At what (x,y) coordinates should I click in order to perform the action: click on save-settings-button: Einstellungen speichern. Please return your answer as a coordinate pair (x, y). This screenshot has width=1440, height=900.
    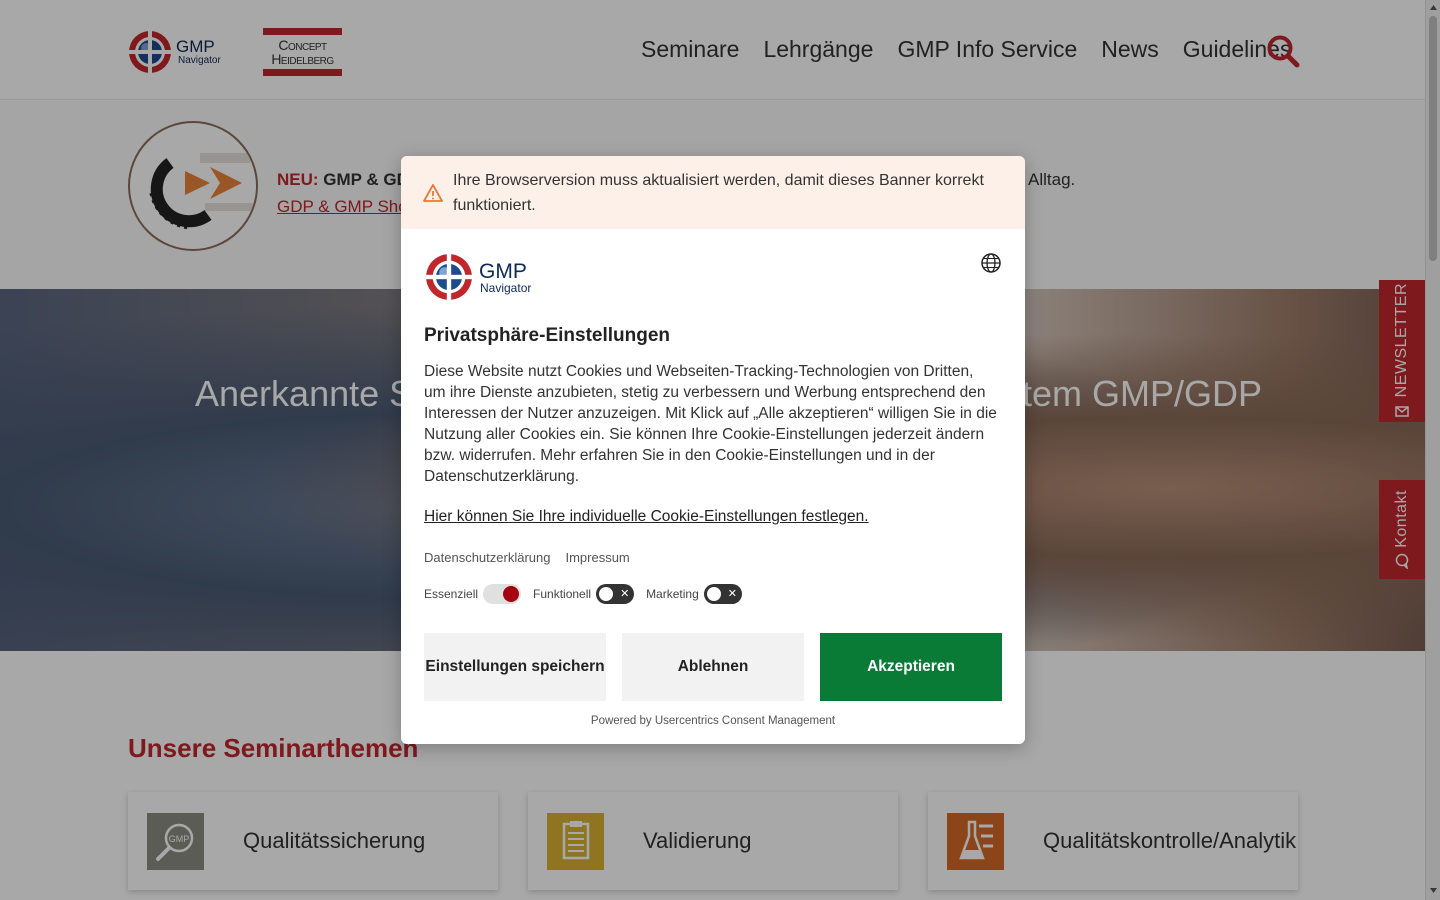
    Looking at the image, I should click on (515, 667).